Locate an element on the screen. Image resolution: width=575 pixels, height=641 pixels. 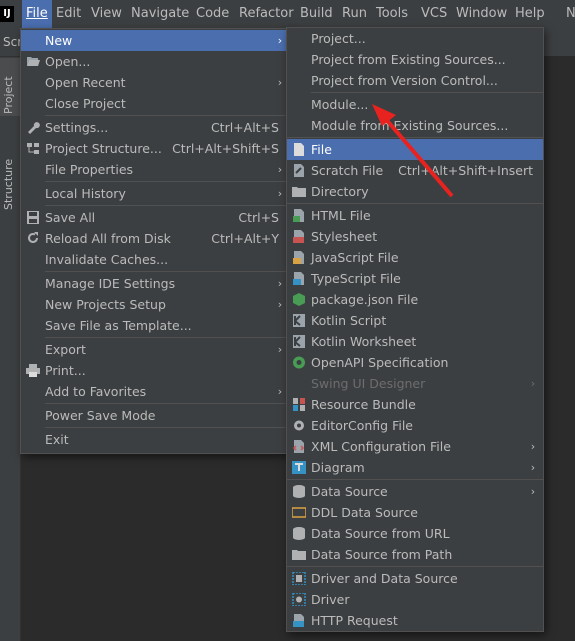
menu-vcs: VCS is located at coordinates (434, 14).